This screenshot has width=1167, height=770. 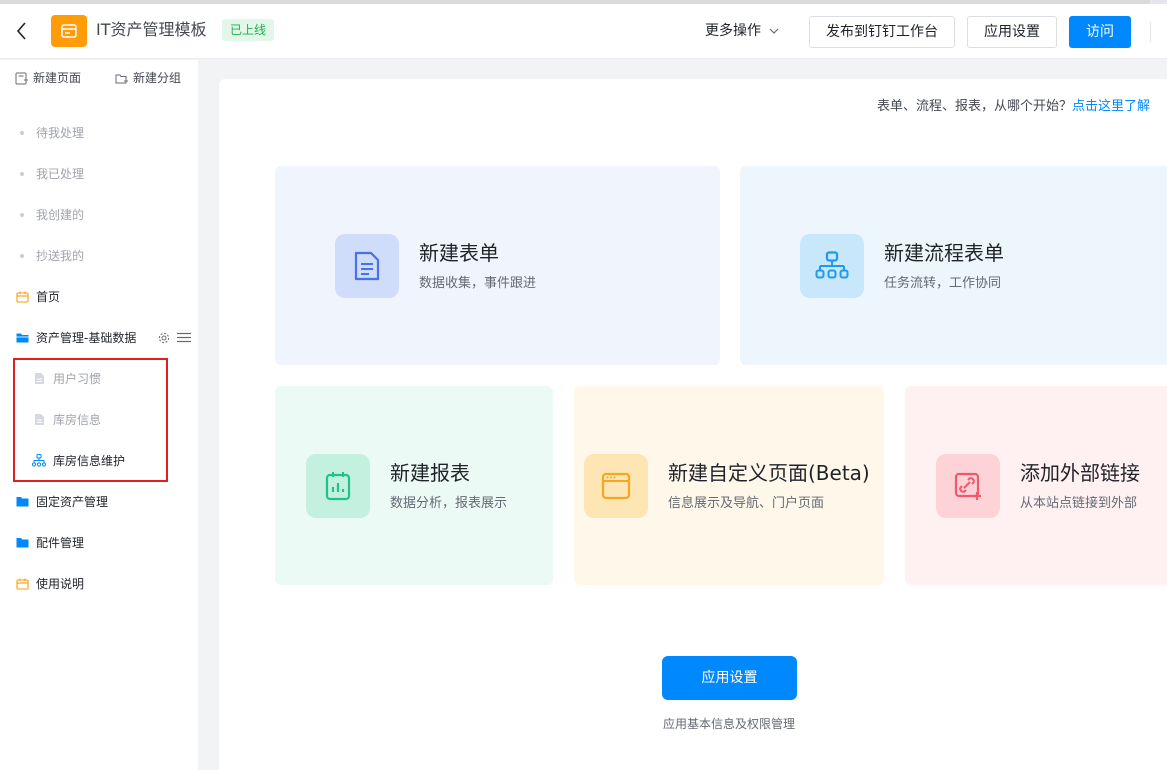 What do you see at coordinates (729, 485) in the screenshot?
I see `new-custom-page-card: 新建自定义页面(Beta) 信息展示及导航、门户页面` at bounding box center [729, 485].